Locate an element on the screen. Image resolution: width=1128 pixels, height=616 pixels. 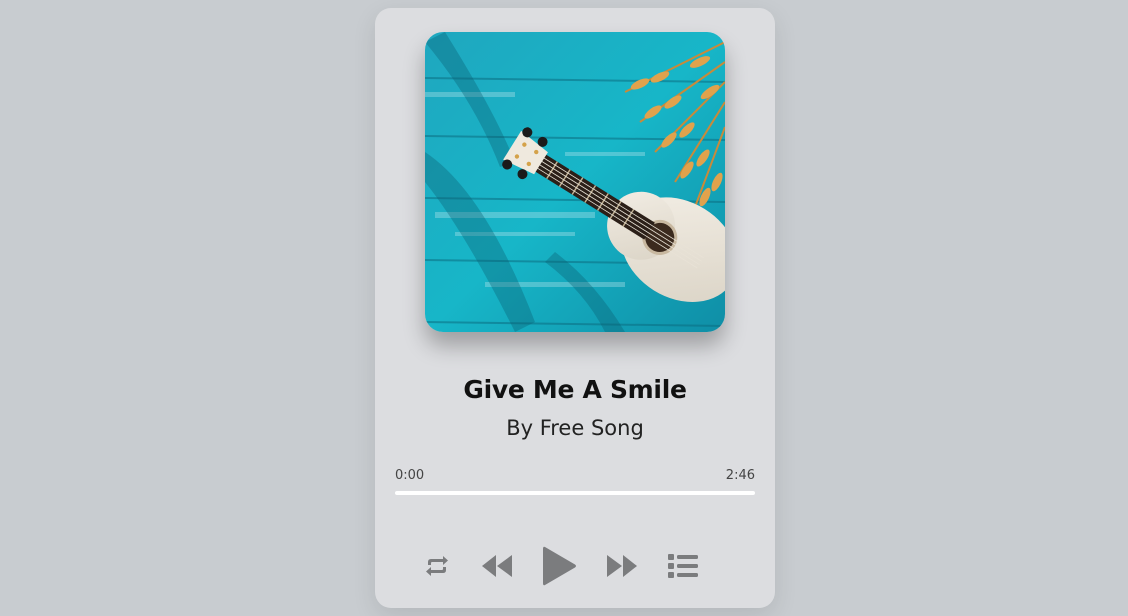
play-button is located at coordinates (559, 566).